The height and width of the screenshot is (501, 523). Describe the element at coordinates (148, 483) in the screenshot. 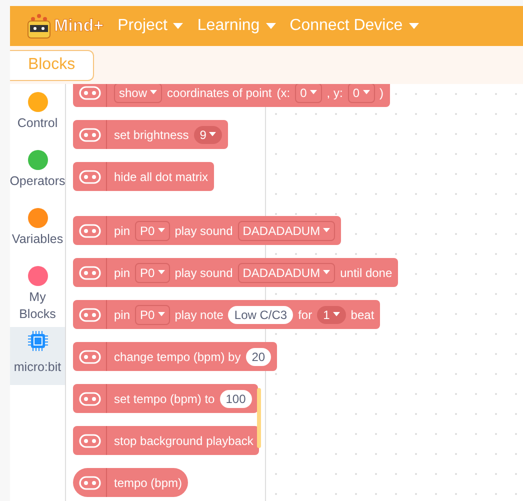

I see `block-text: tempo (bpm)` at that location.